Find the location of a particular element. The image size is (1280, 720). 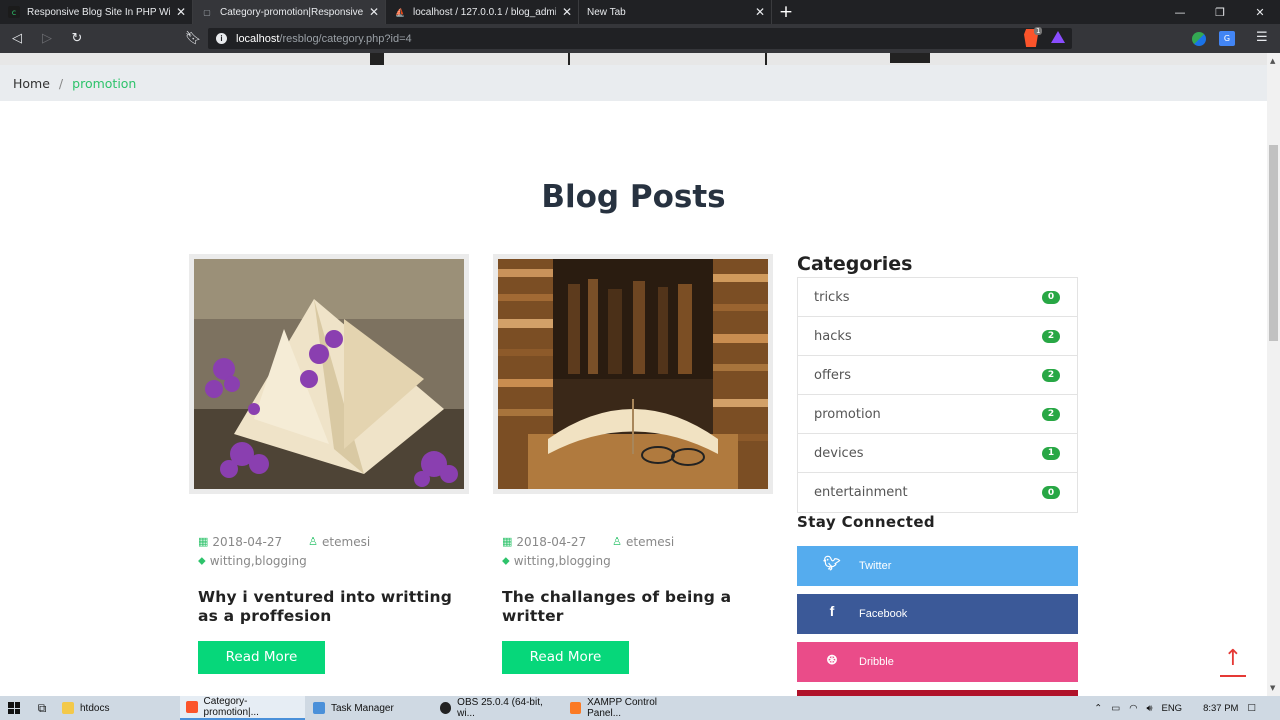

scrollbar-thumb is located at coordinates (1273, 243).